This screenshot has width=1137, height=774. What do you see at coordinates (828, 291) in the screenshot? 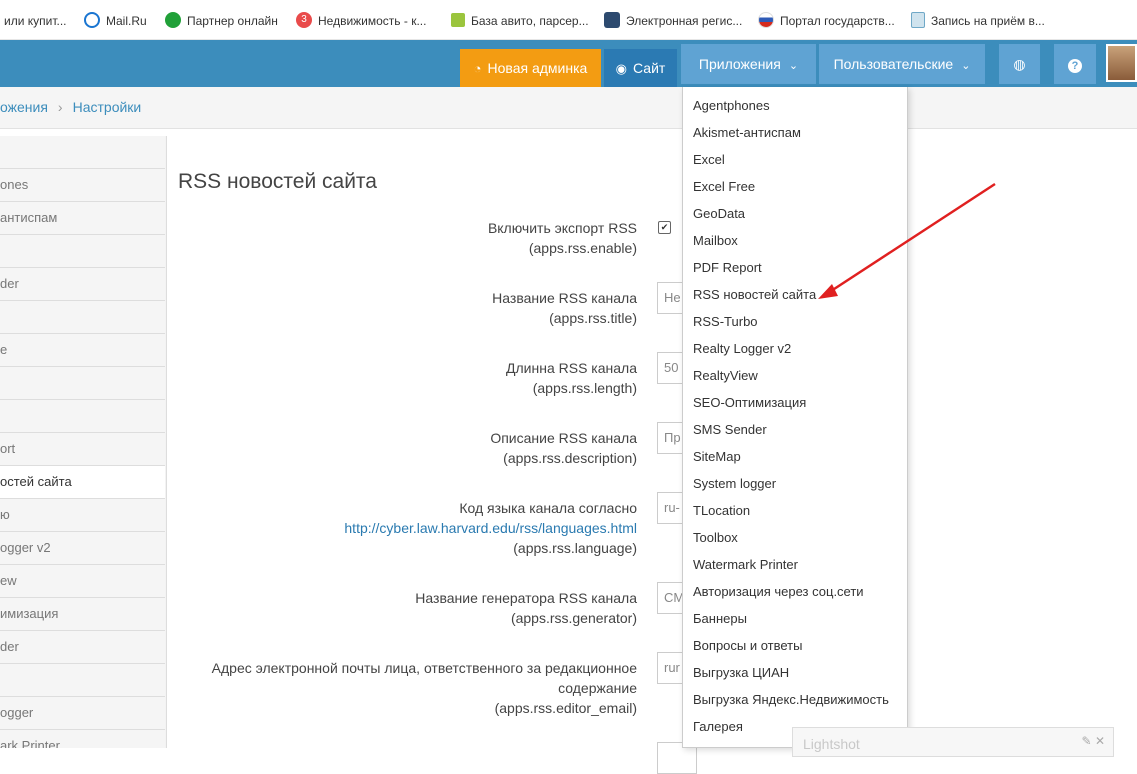
I see `annotation-arrow-head` at bounding box center [828, 291].